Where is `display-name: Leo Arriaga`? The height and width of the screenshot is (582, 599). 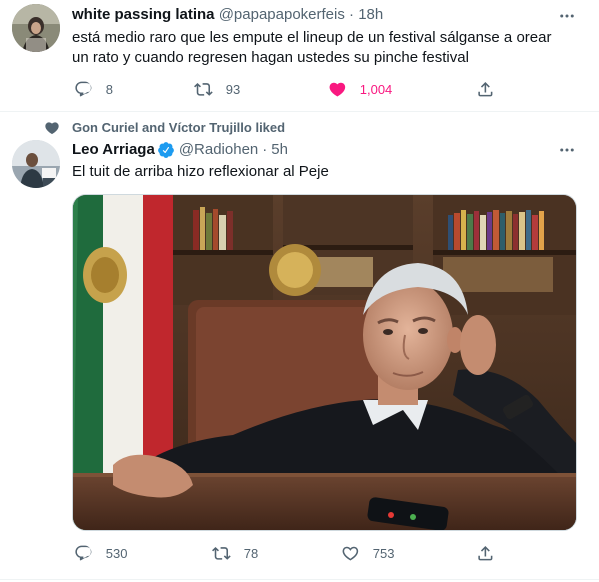 display-name: Leo Arriaga is located at coordinates (113, 150).